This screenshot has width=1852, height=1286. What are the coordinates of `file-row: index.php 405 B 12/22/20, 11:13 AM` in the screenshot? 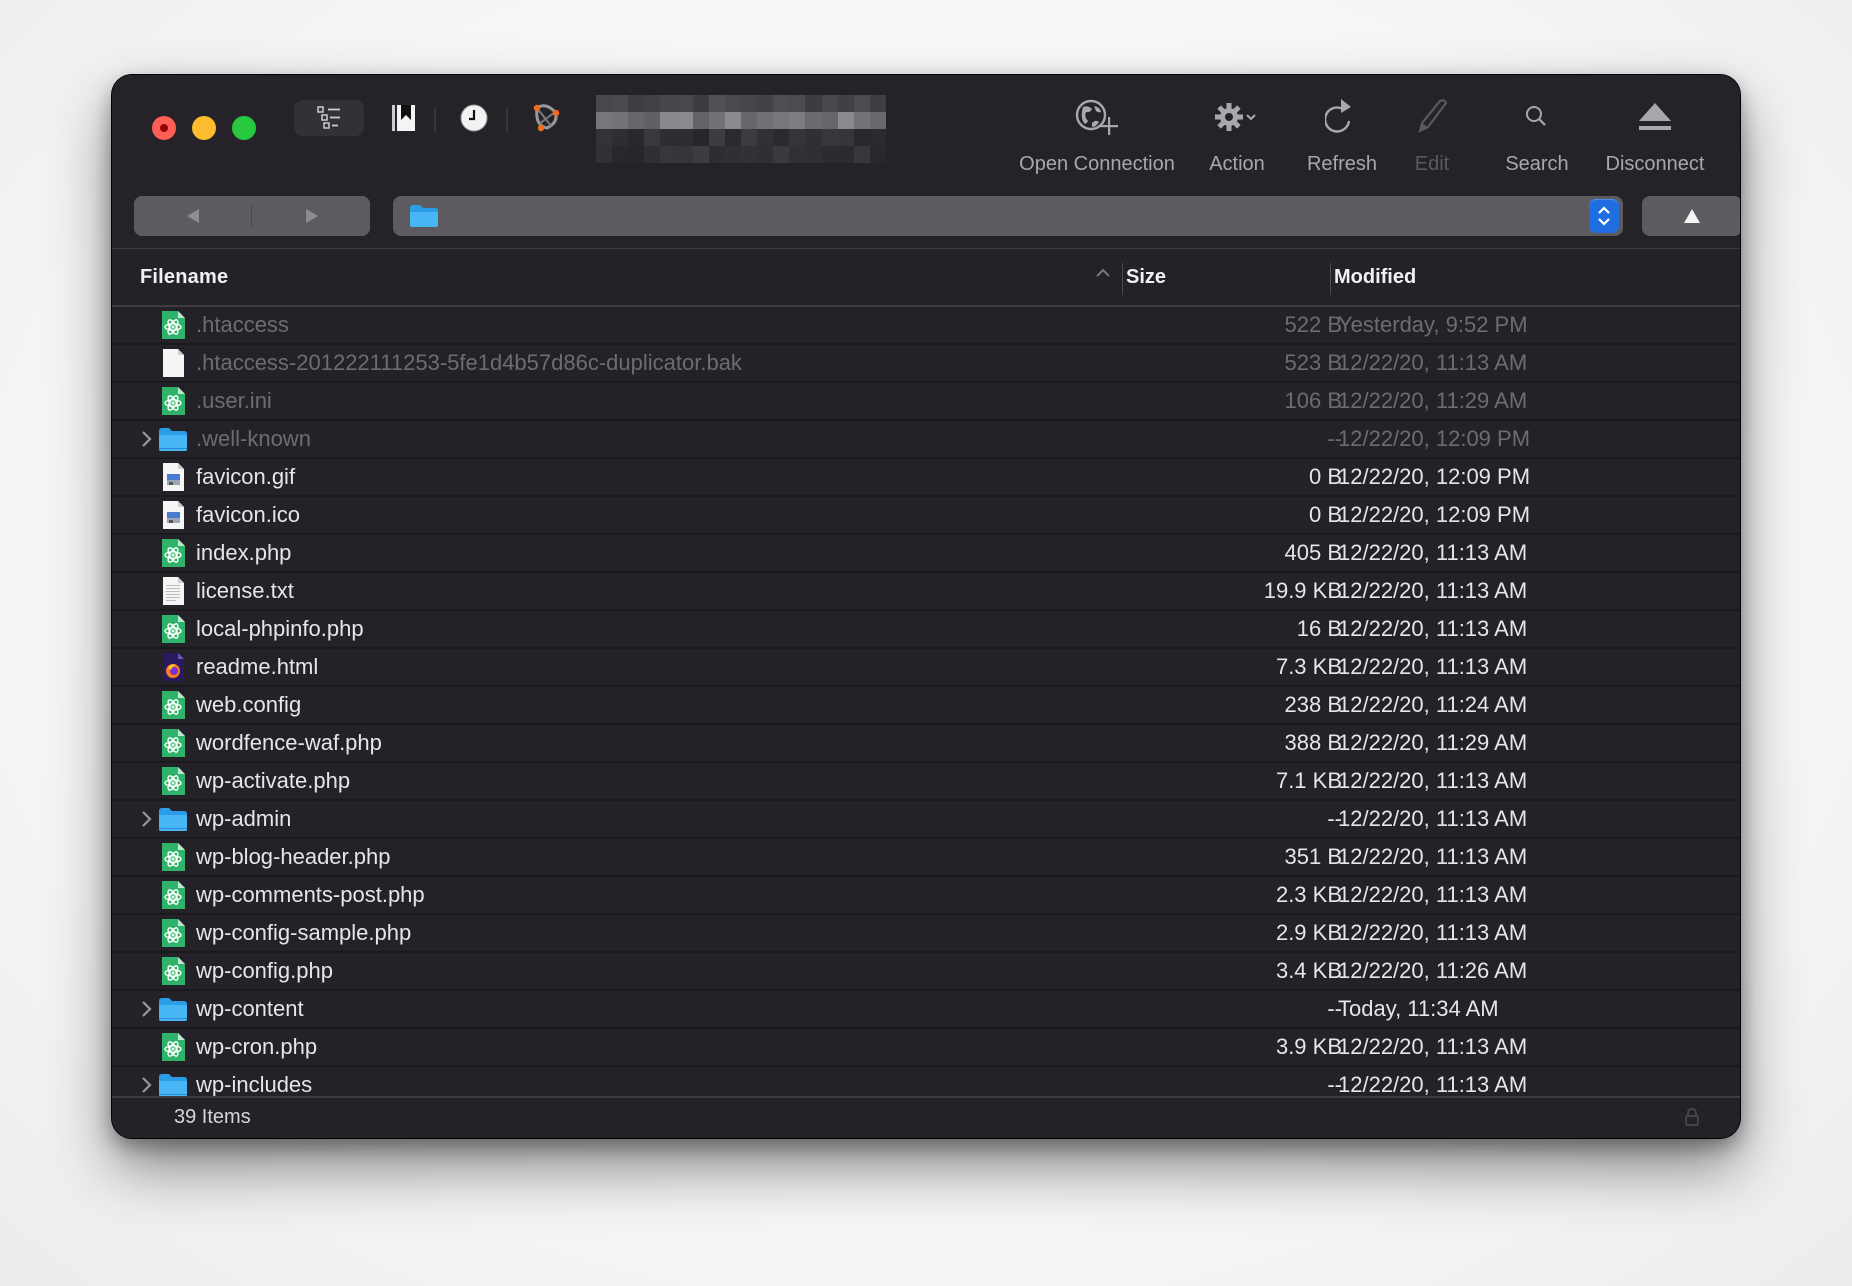 It's located at (926, 554).